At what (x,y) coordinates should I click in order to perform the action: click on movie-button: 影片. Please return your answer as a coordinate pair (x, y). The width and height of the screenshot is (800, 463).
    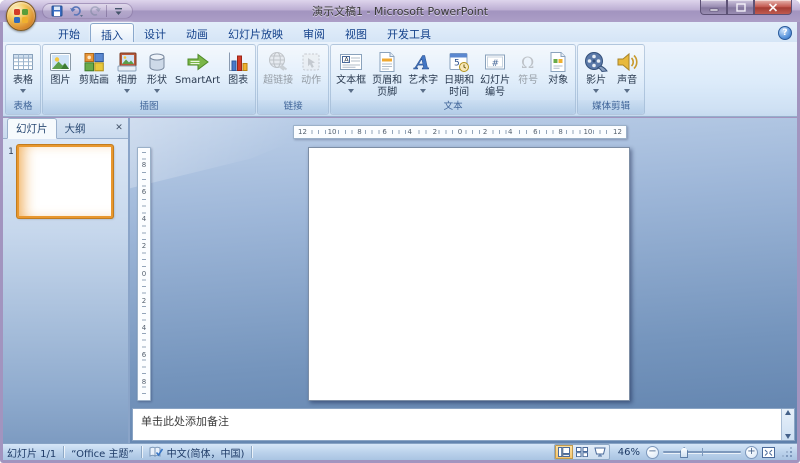
    Looking at the image, I should click on (596, 73).